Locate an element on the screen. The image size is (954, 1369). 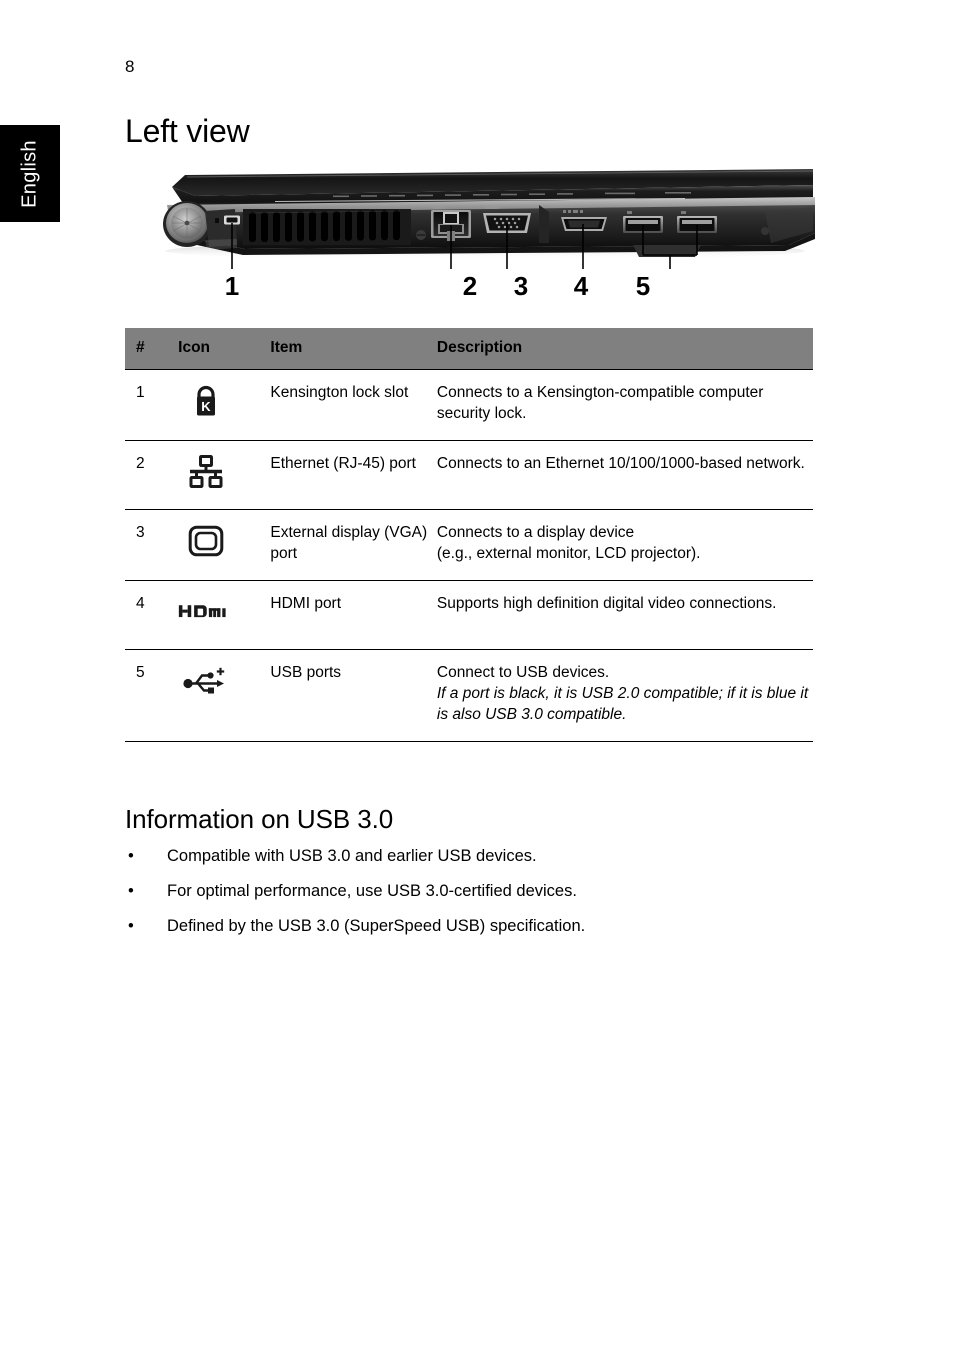
callout-number-2: 2 is located at coordinates (470, 286).